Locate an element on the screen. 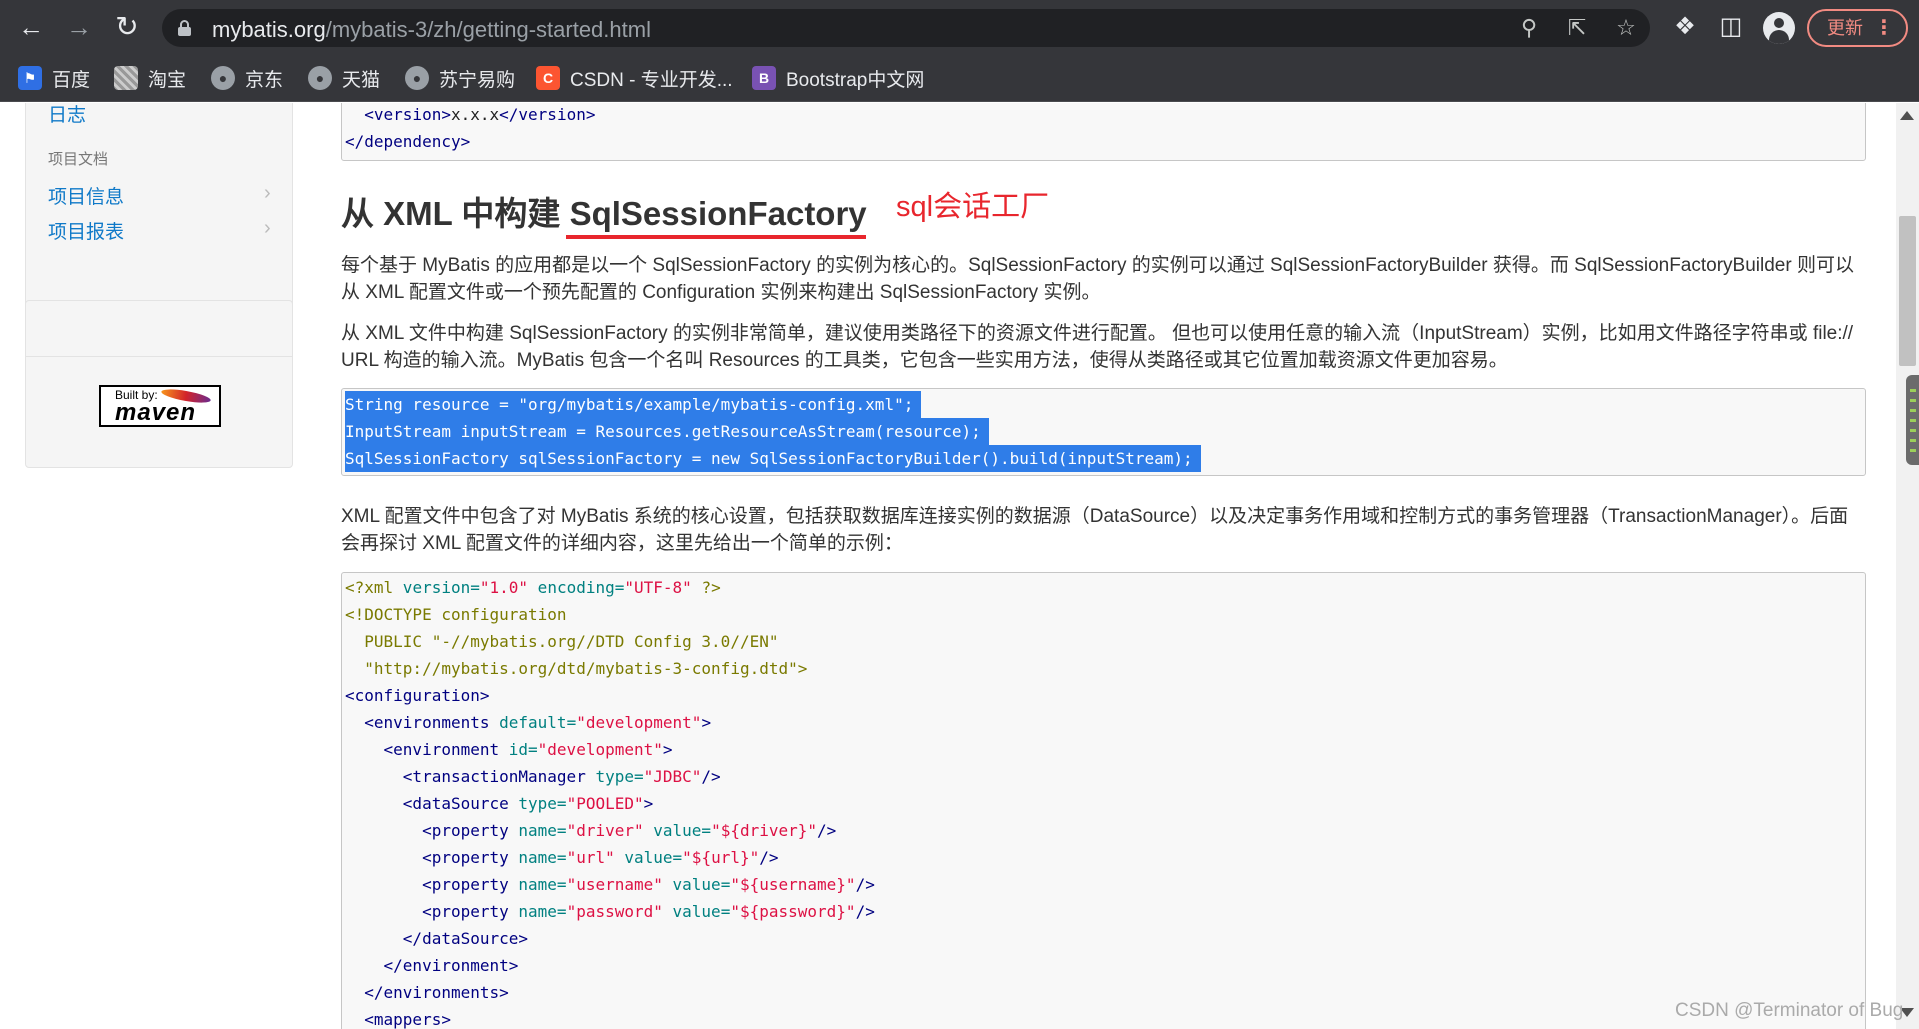 This screenshot has width=1919, height=1029. taobao-icon is located at coordinates (126, 78).